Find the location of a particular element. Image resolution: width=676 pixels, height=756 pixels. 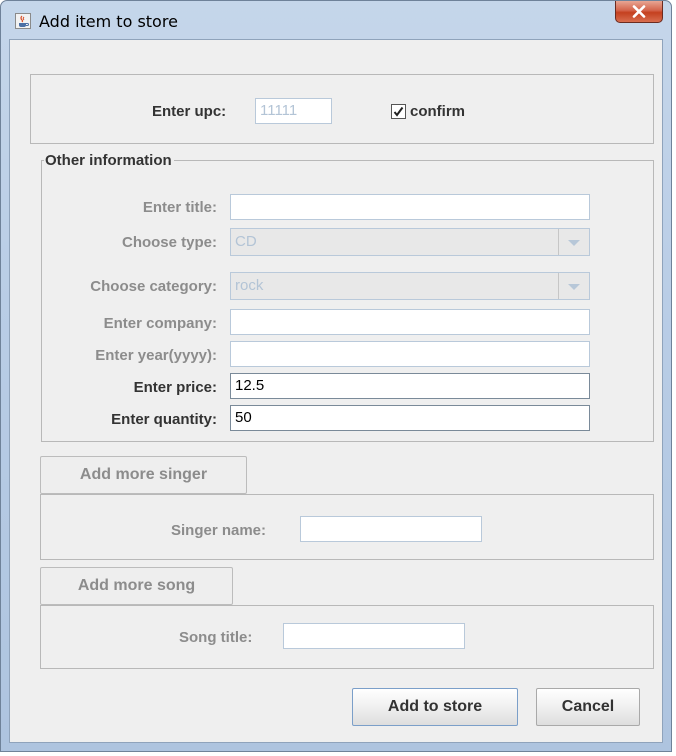

type-combobox: CD is located at coordinates (410, 242).